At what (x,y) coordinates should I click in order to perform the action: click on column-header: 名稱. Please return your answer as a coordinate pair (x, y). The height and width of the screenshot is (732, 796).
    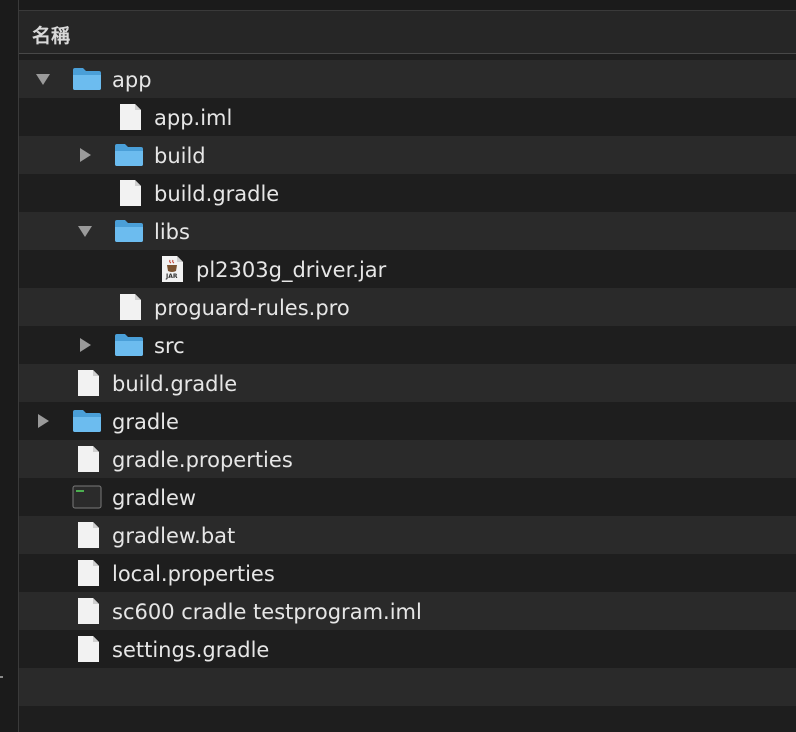
    Looking at the image, I should click on (407, 32).